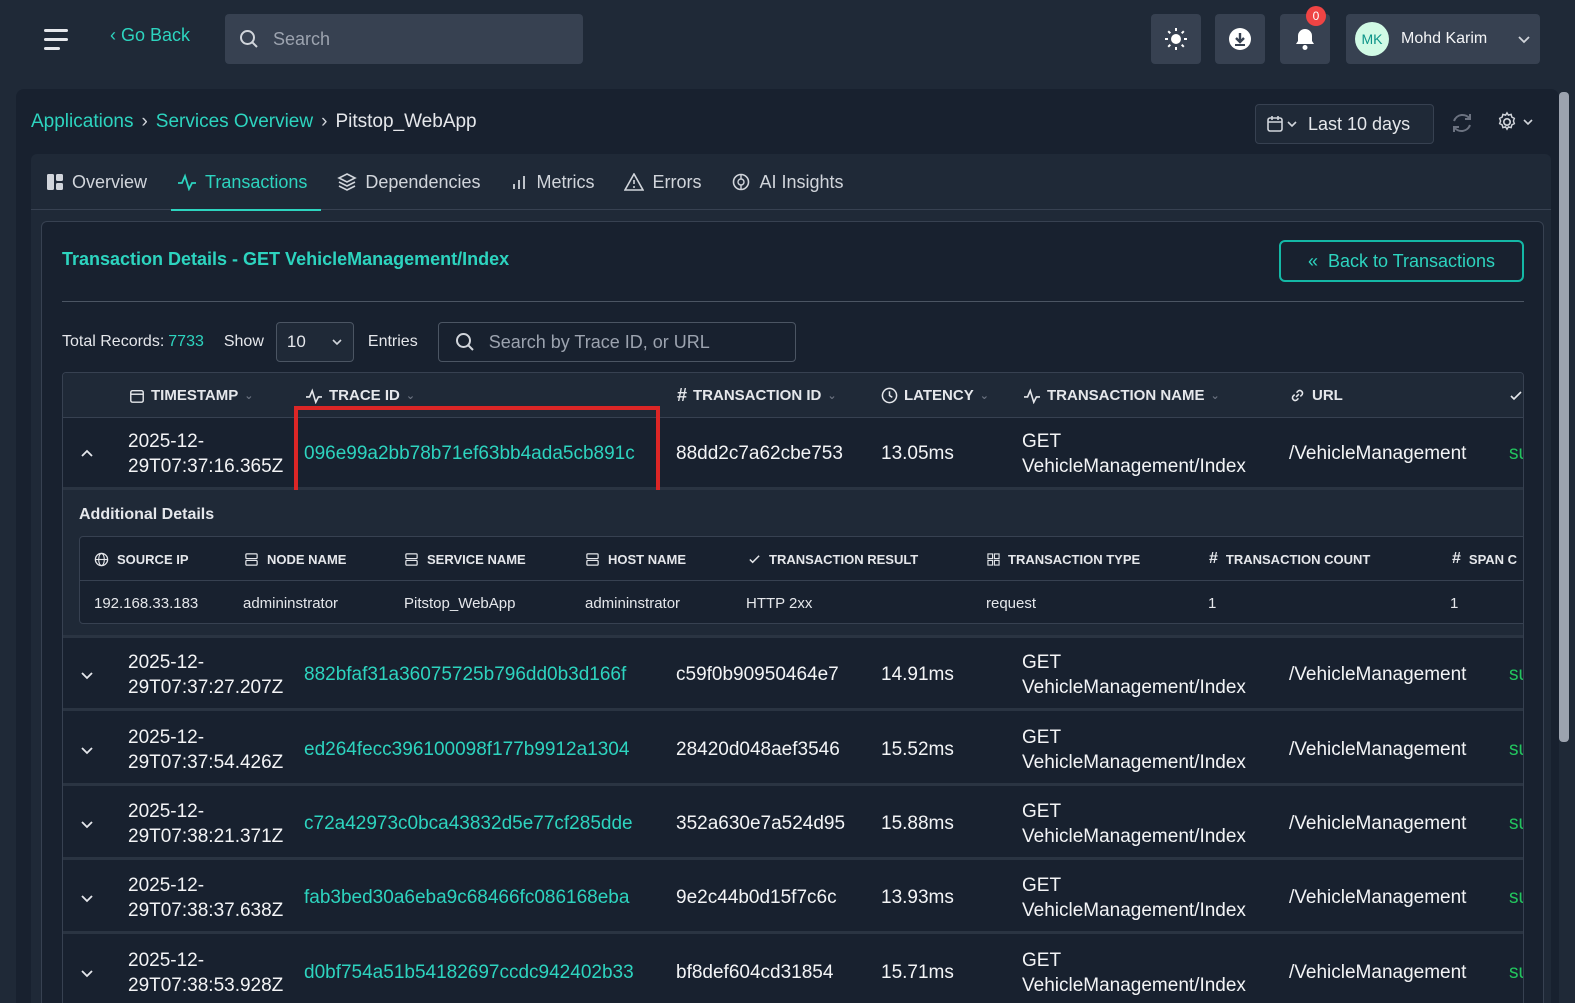 This screenshot has width=1575, height=1003. I want to click on transaction-result-value: HTTP 2xx, so click(779, 603).